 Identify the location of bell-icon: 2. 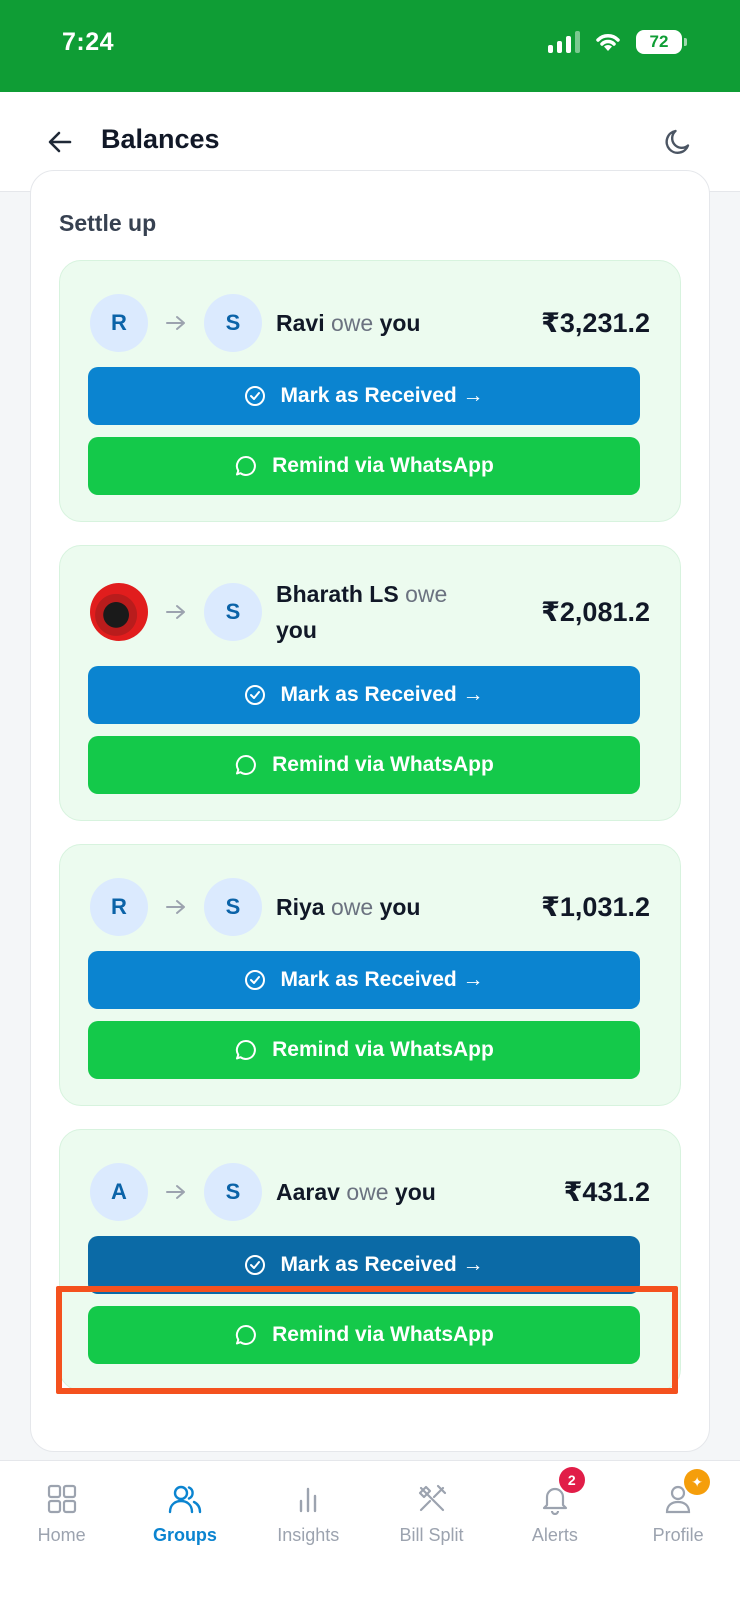
(561, 1492).